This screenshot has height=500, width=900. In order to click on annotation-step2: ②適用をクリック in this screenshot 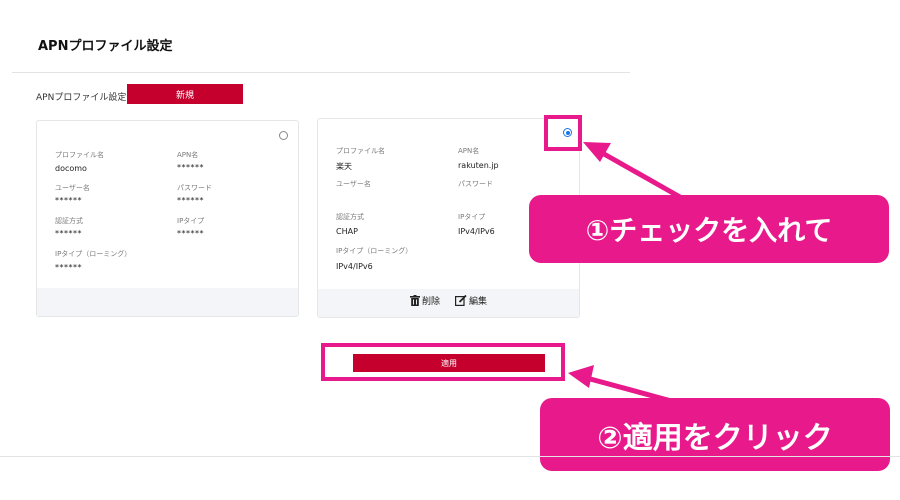, I will do `click(715, 434)`.